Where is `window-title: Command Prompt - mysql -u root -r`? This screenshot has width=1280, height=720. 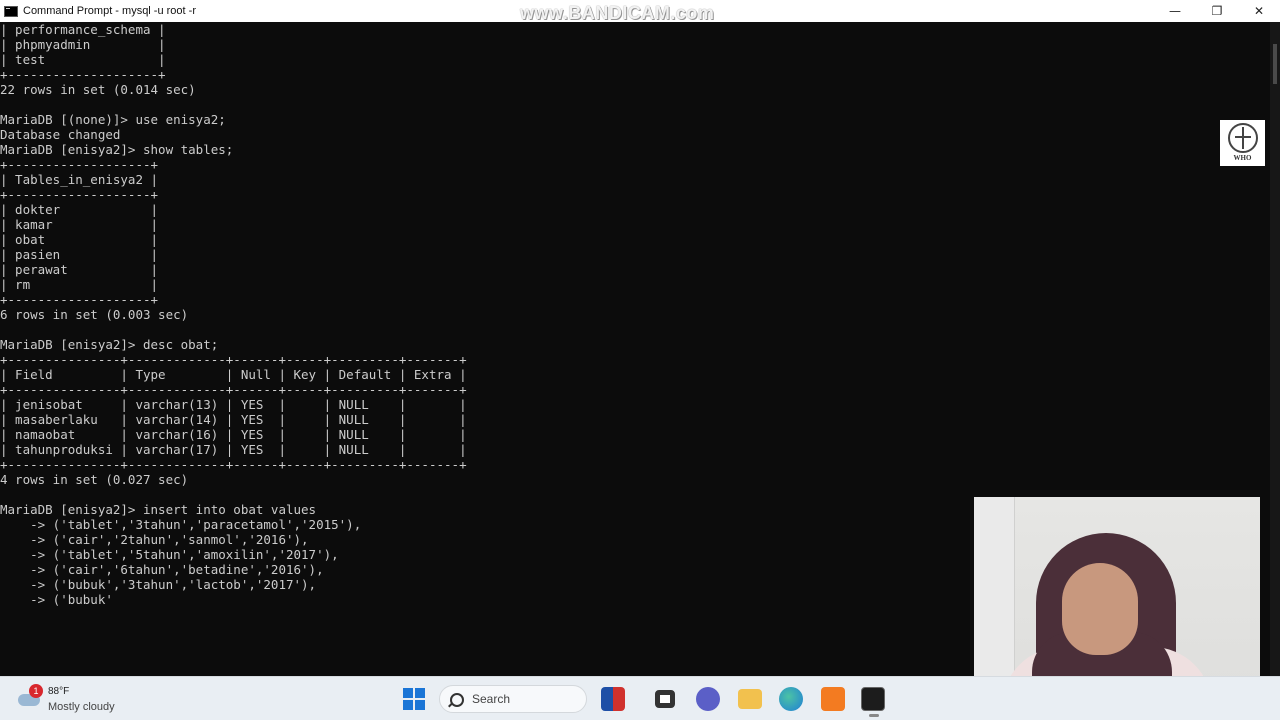 window-title: Command Prompt - mysql -u root -r is located at coordinates (109, 11).